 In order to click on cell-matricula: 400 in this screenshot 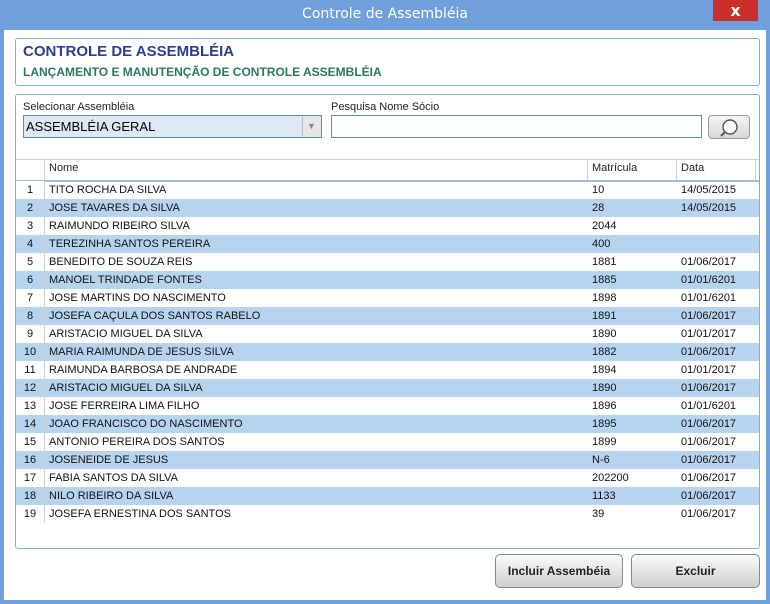, I will do `click(601, 244)`.